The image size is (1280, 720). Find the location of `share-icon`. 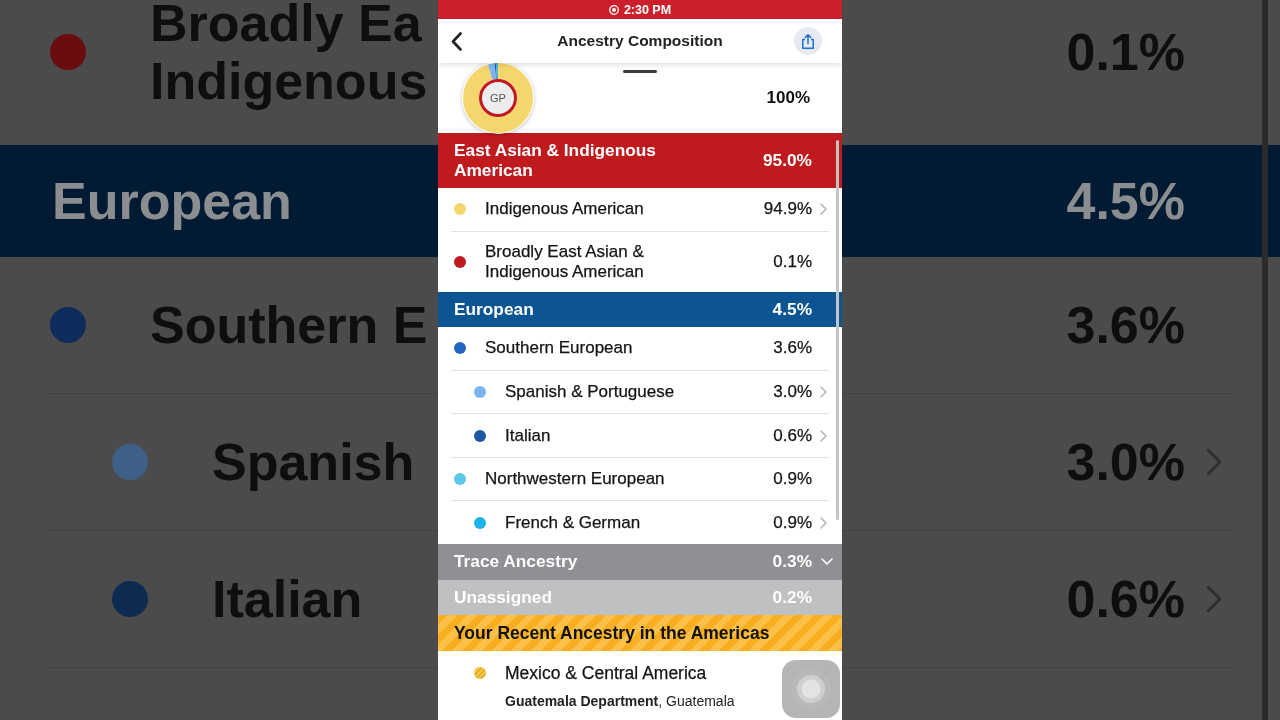

share-icon is located at coordinates (808, 41).